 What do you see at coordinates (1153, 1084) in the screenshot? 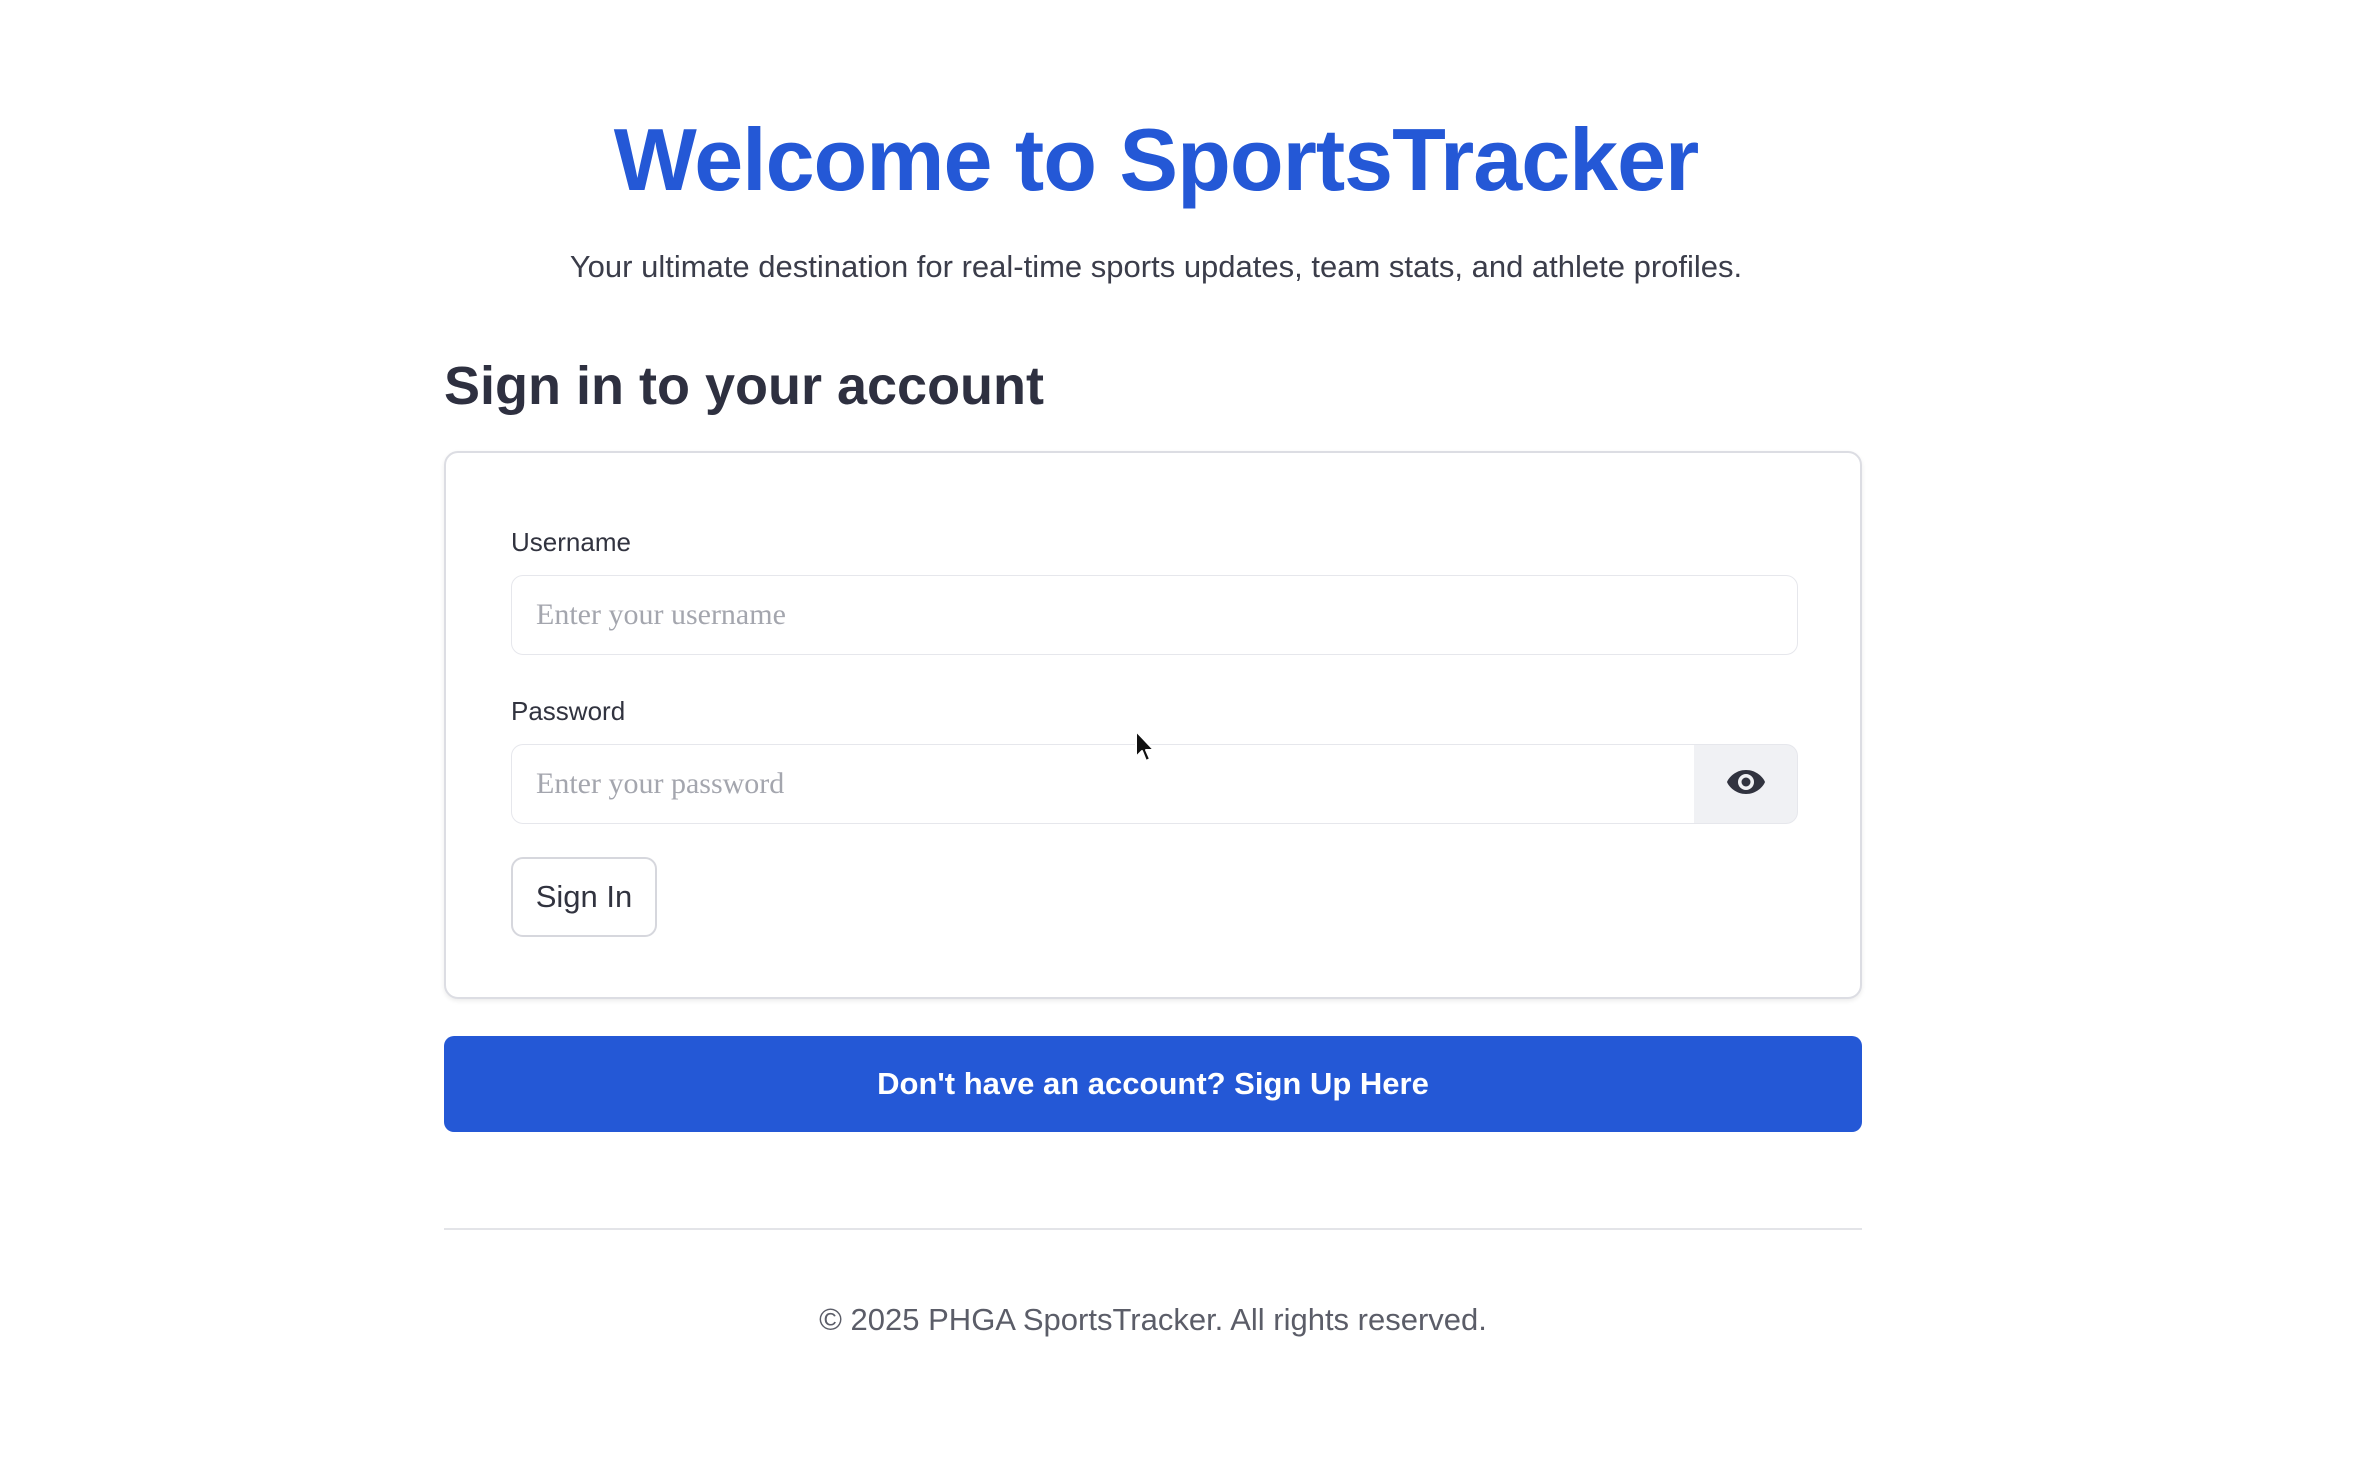
I see `signup-button: Don't have an account? Sign Up Here` at bounding box center [1153, 1084].